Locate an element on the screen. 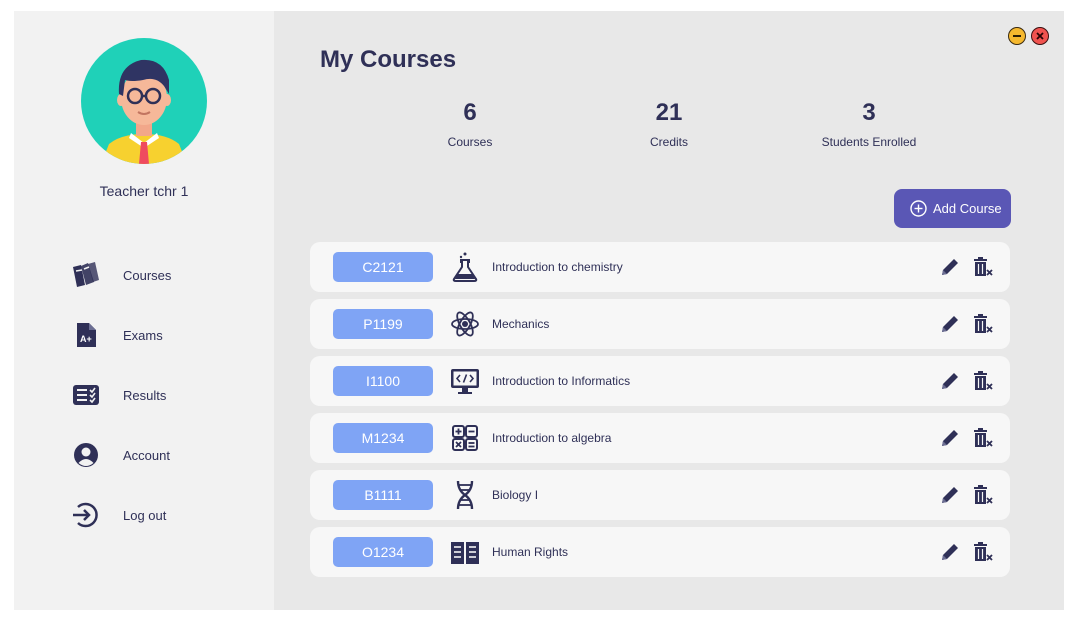 The image size is (1075, 620). add-course-button: Add Course is located at coordinates (952, 208).